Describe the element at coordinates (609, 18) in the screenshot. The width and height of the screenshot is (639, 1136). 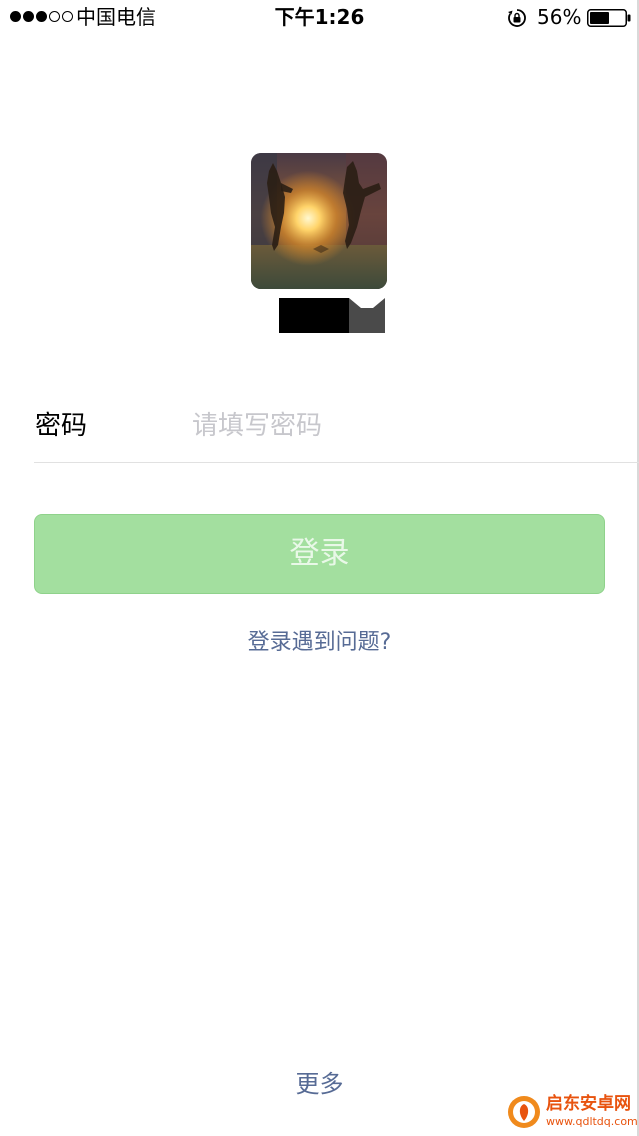
I see `battery-icon` at that location.